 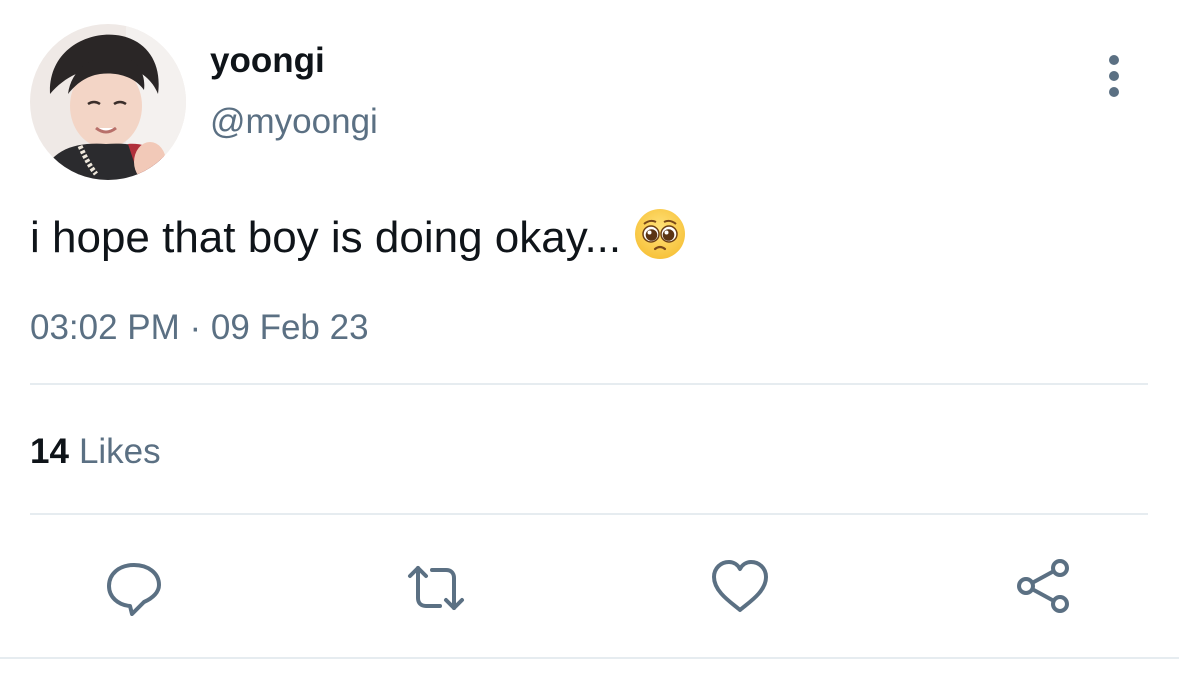 I want to click on more-vertical-icon, so click(x=1114, y=76).